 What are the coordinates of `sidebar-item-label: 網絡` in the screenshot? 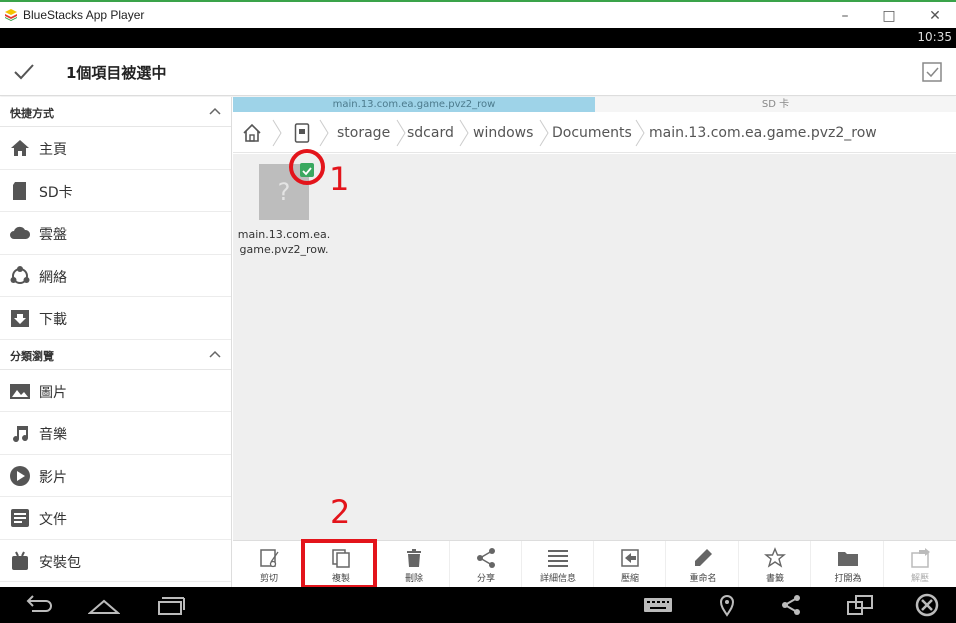 It's located at (53, 277).